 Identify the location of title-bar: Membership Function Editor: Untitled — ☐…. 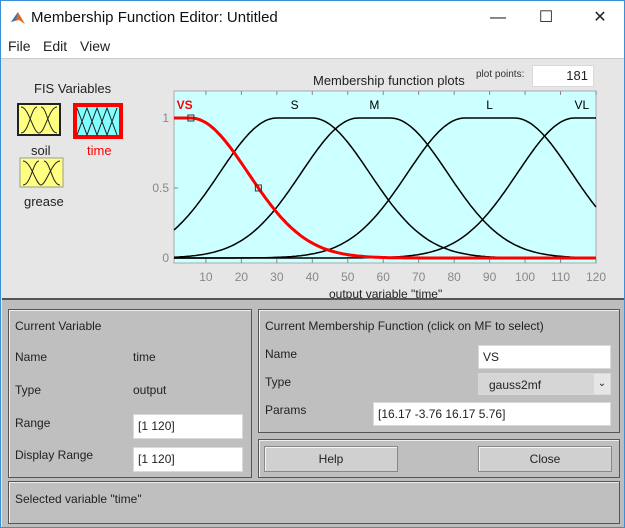
(312, 17).